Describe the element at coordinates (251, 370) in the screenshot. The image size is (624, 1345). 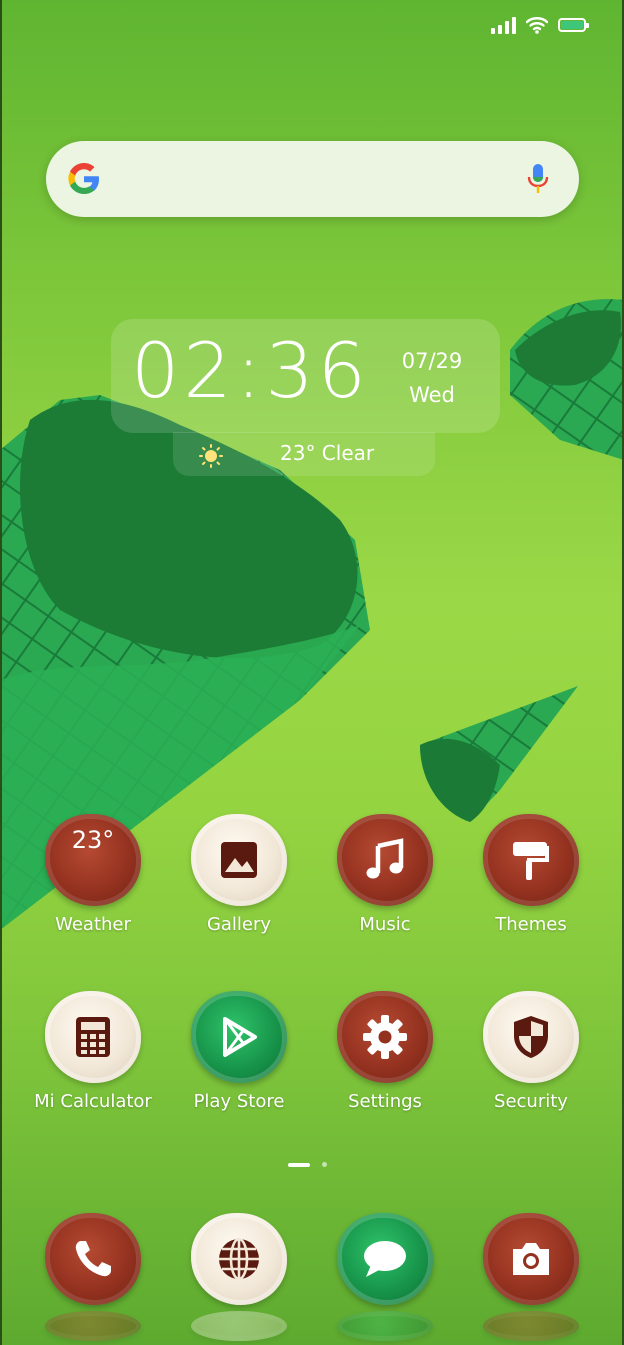
I see `clock-time: 02:36` at that location.